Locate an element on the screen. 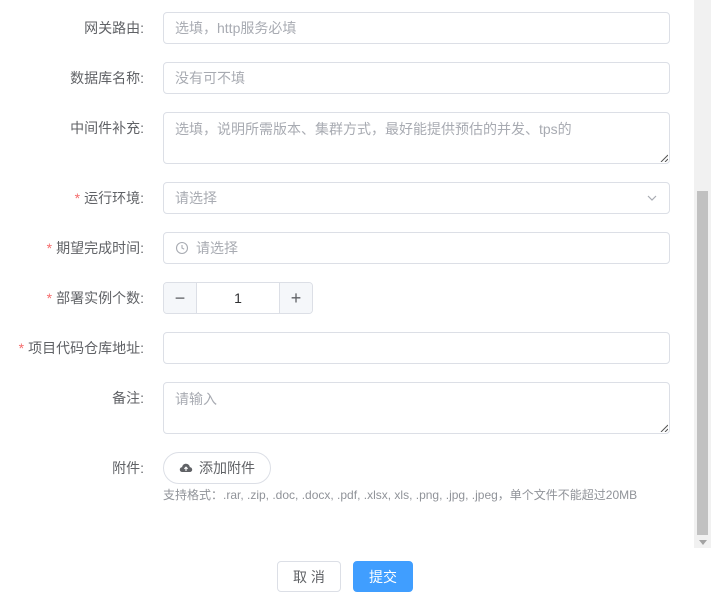  middleware-textarea is located at coordinates (416, 138).